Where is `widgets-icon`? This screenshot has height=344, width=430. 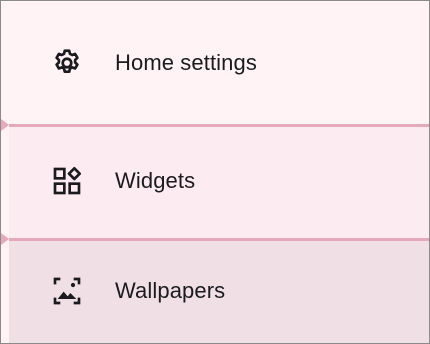
widgets-icon is located at coordinates (67, 181).